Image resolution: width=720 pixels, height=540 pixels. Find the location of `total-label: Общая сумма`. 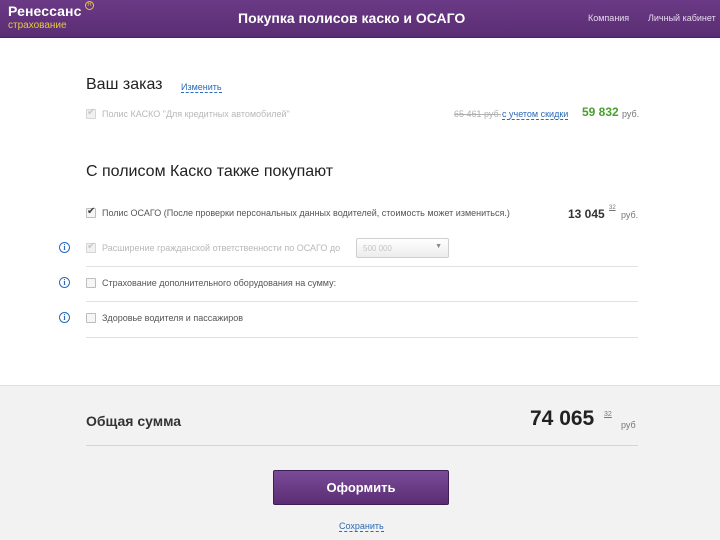

total-label: Общая сумма is located at coordinates (134, 421).